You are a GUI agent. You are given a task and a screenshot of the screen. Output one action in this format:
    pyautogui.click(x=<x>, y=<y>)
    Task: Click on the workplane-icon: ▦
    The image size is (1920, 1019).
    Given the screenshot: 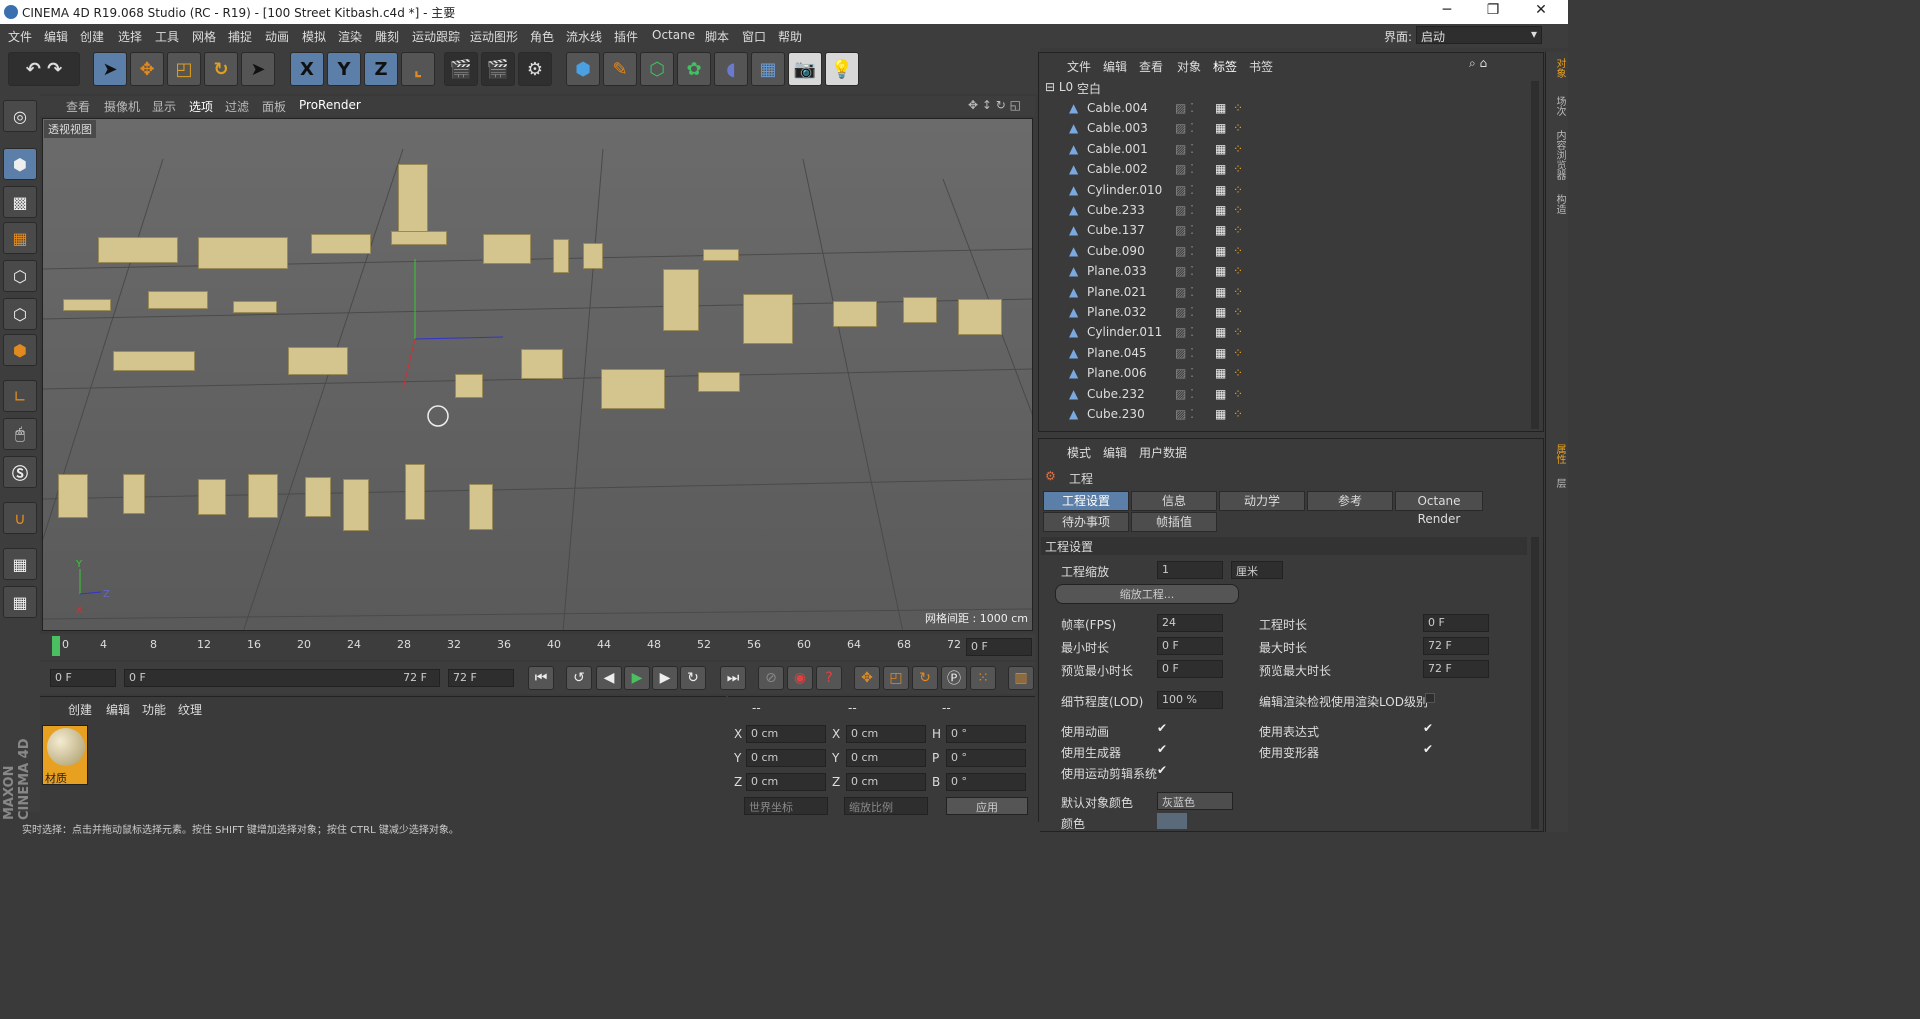 What is the action you would take?
    pyautogui.click(x=20, y=238)
    